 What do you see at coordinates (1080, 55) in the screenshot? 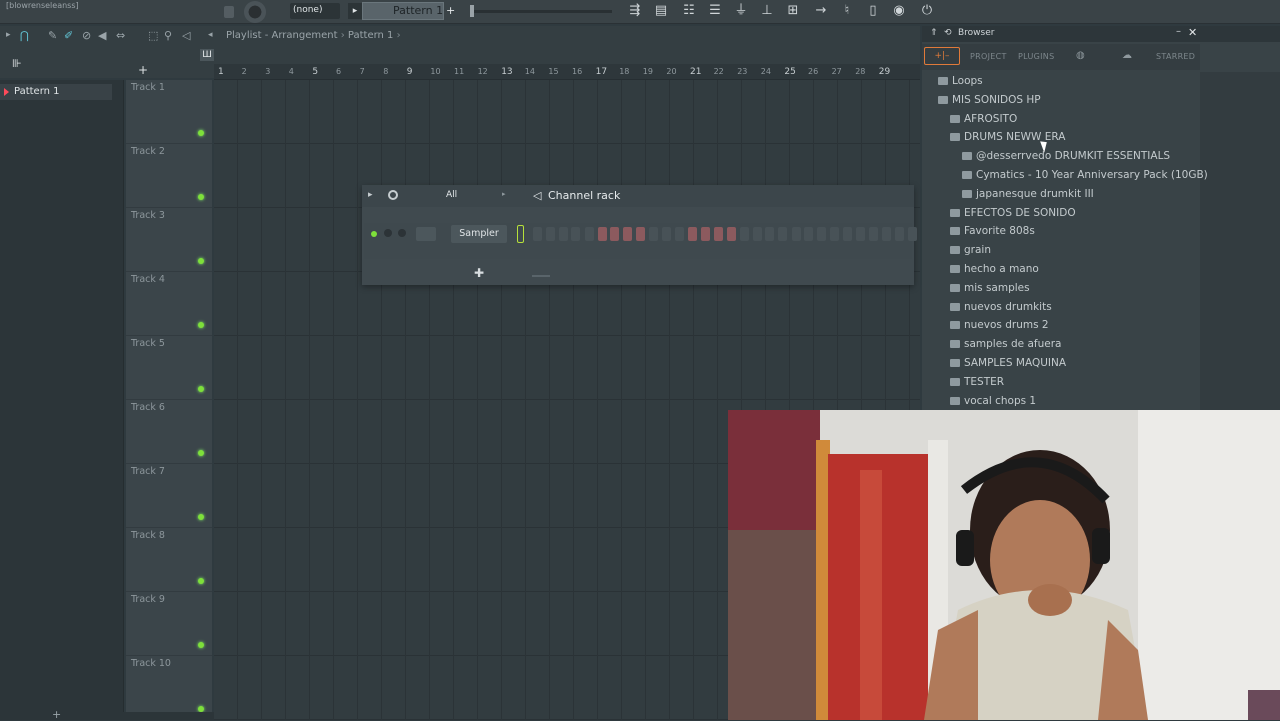
I see `browser-globe-icon: ◍` at bounding box center [1080, 55].